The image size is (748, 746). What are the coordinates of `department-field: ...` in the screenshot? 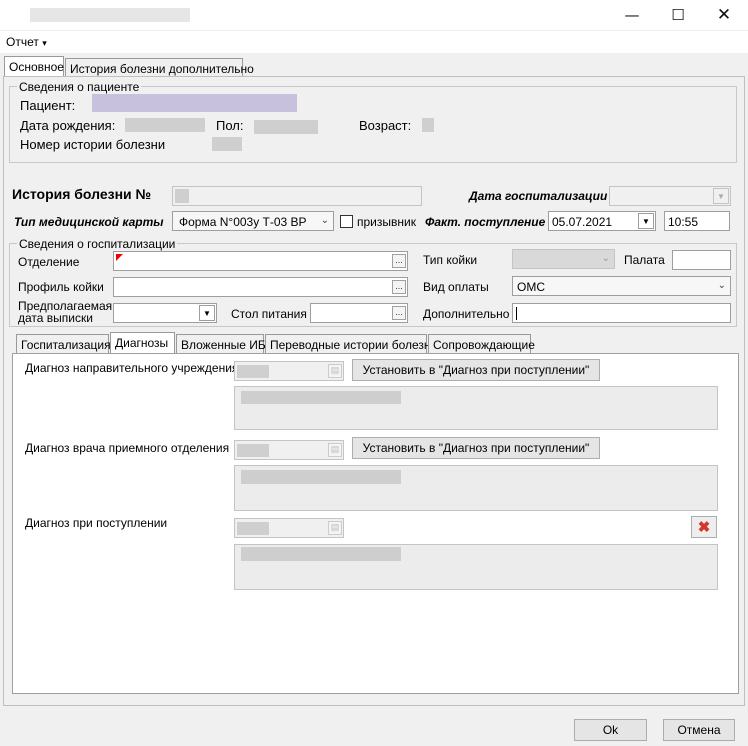 It's located at (260, 261).